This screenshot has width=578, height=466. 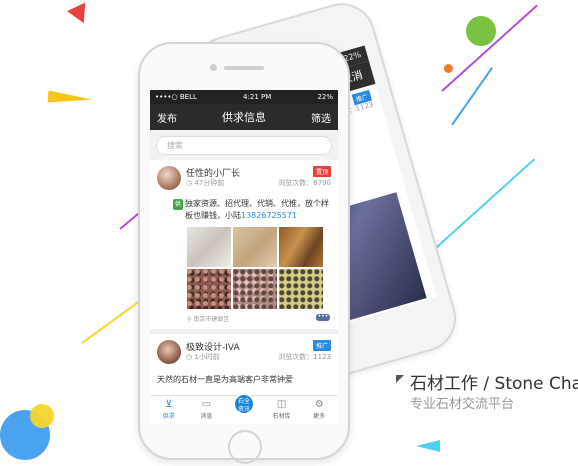 I want to click on carrier-label: ••••○ BELL, so click(x=176, y=97).